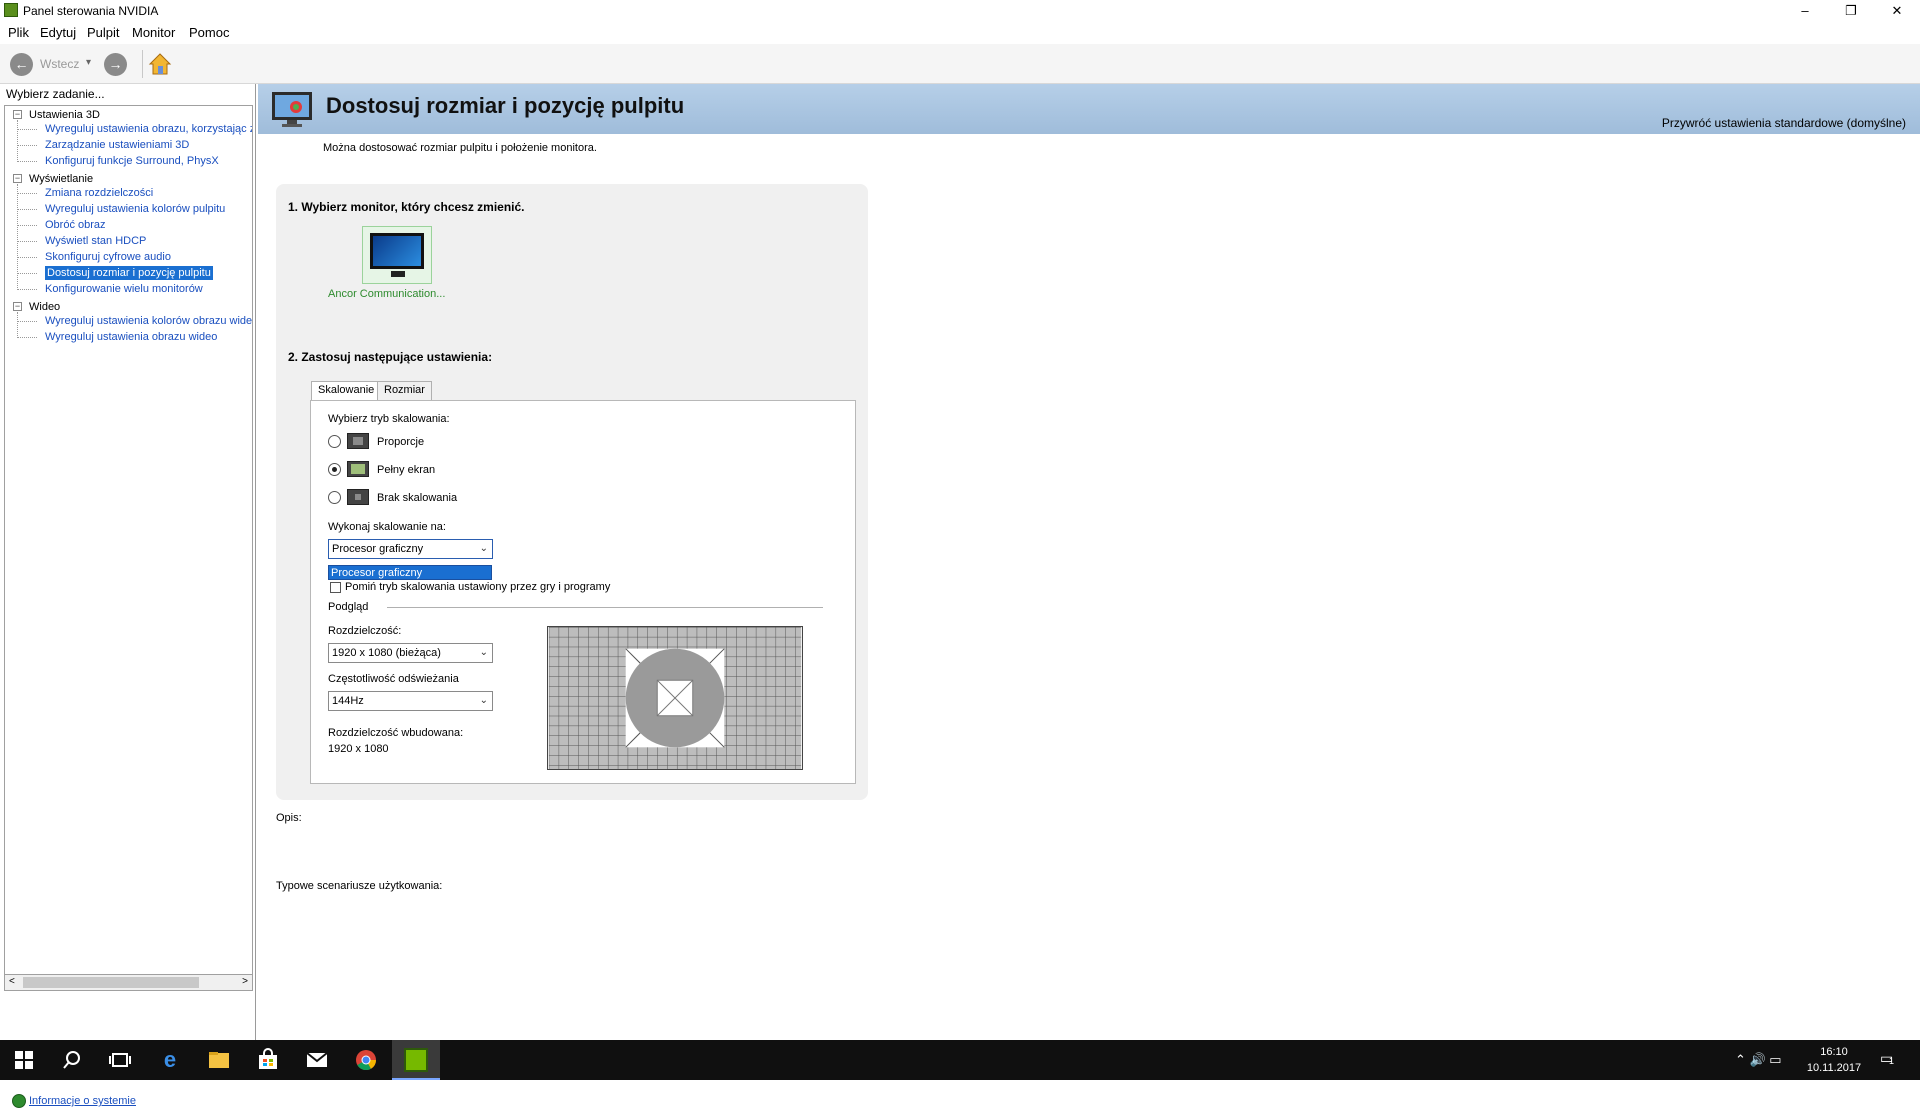  Describe the element at coordinates (170, 1060) in the screenshot. I see `edge-icon: e` at that location.